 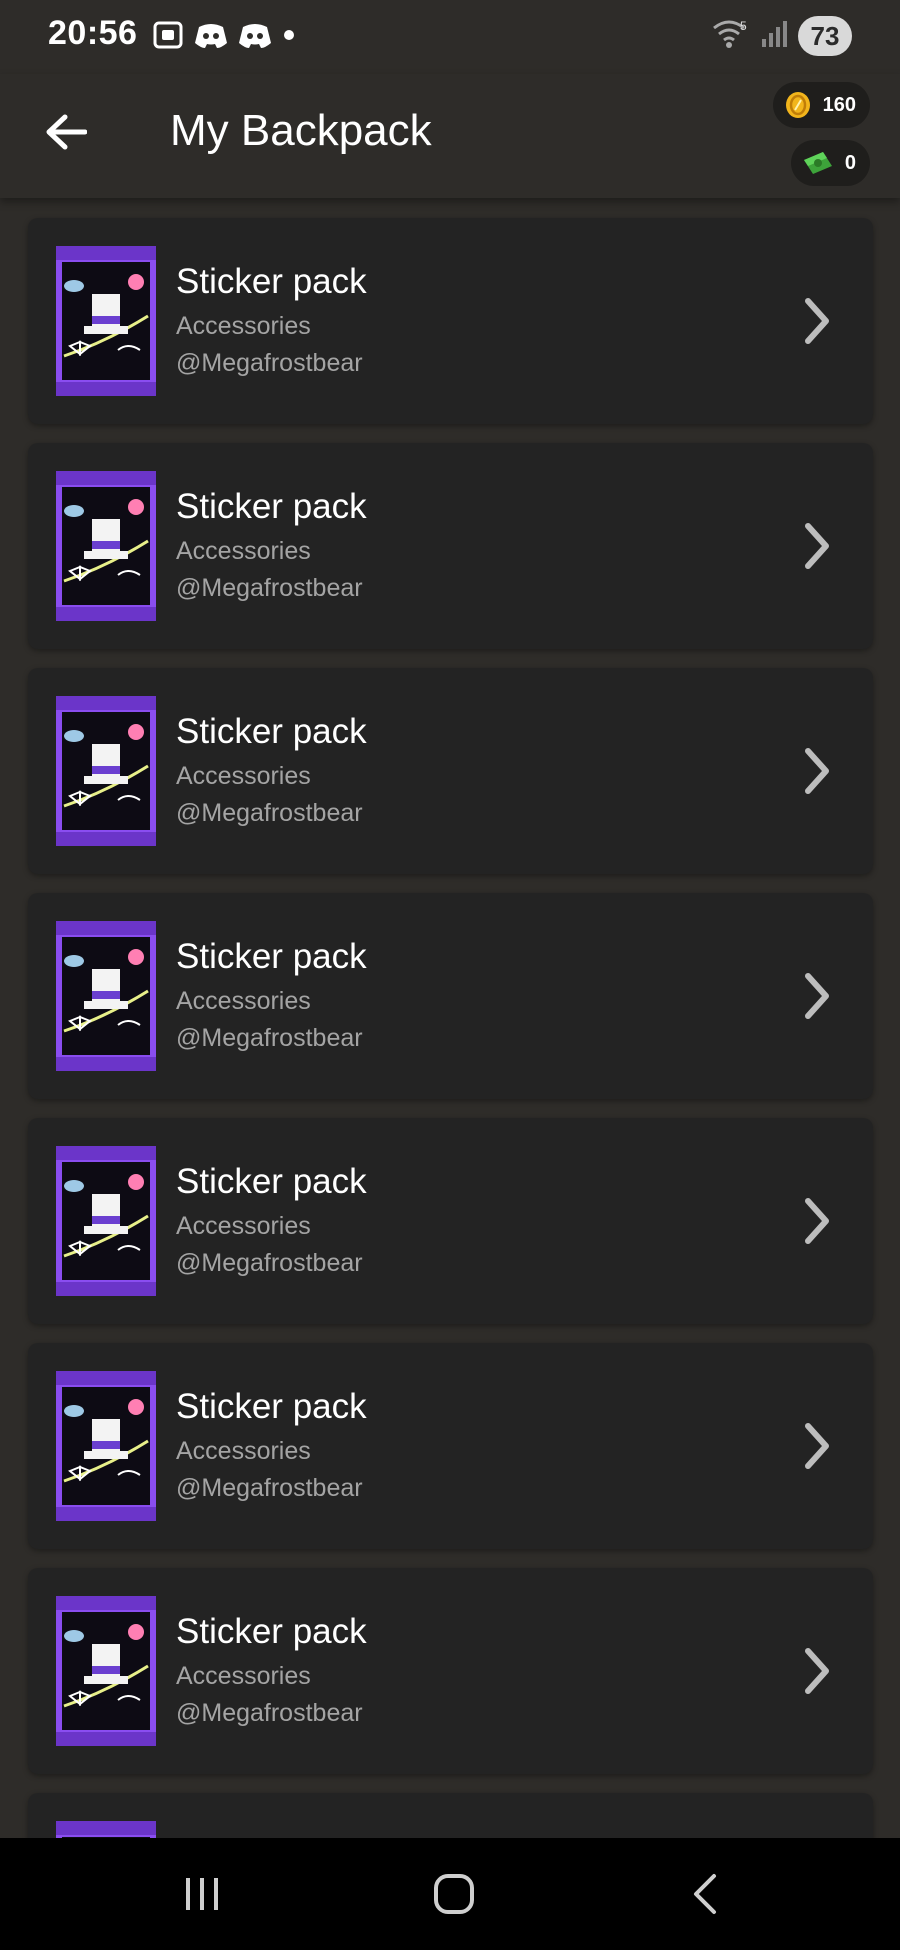 I want to click on cellular-signal-icon, so click(x=774, y=36).